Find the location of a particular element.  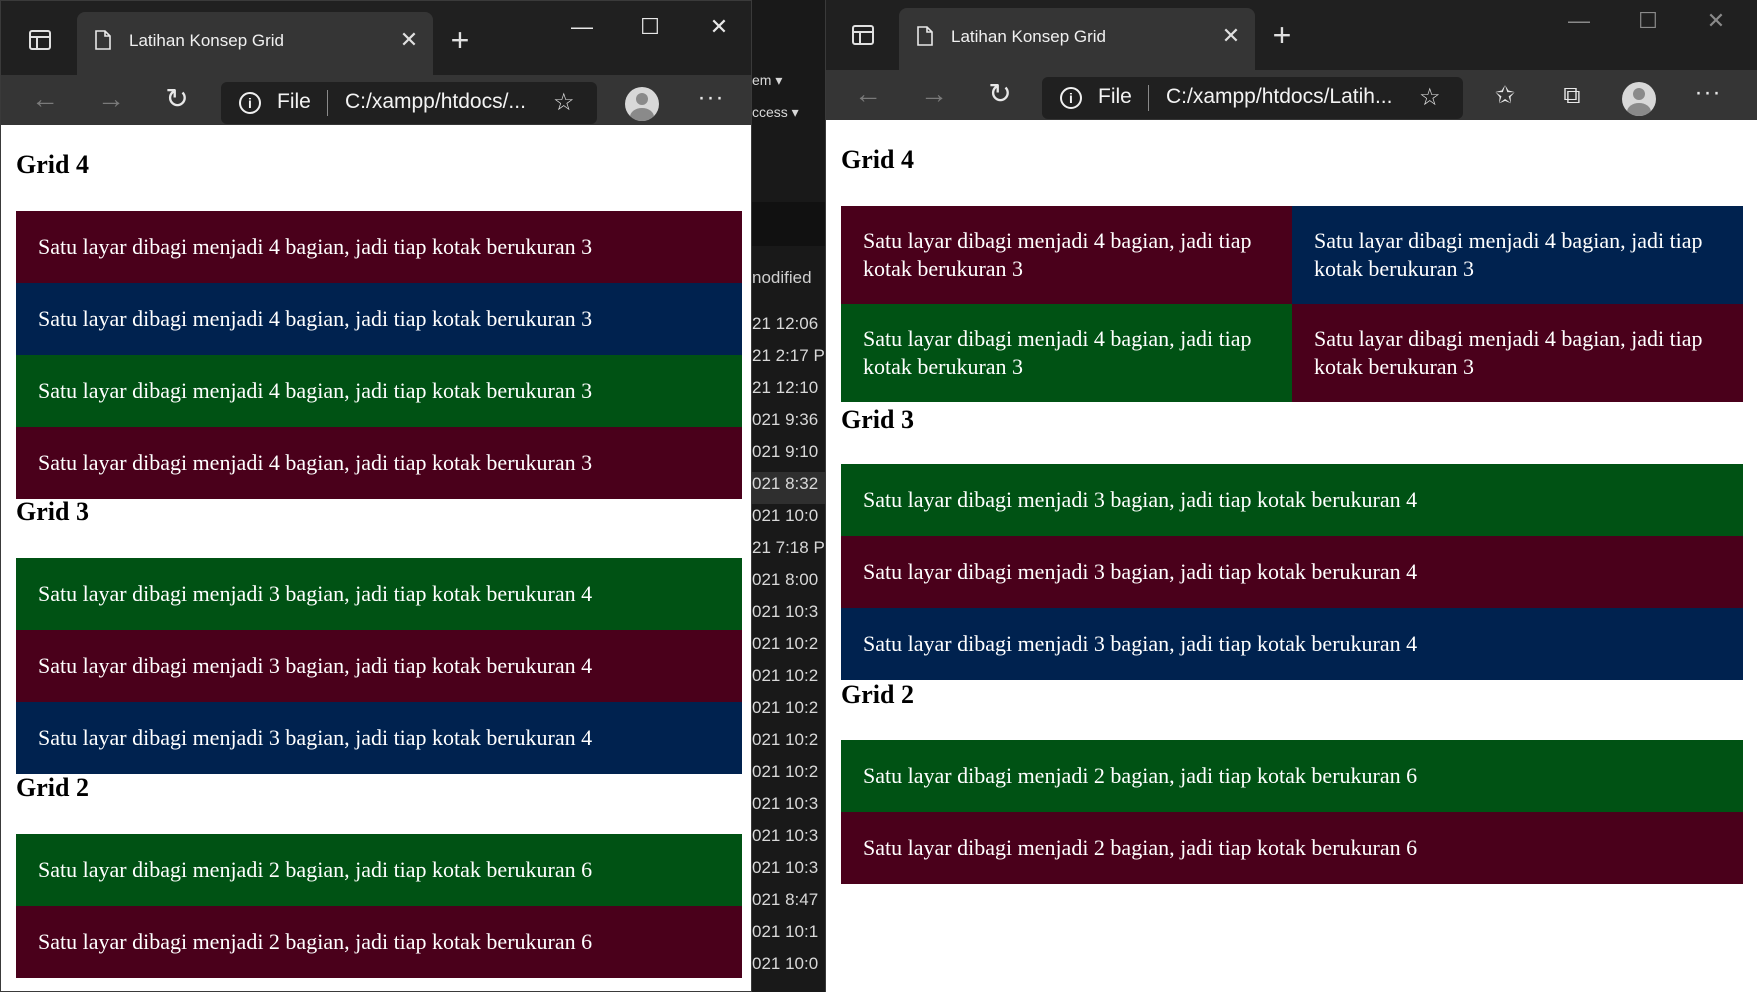

file-row-modified-date: 21 12:06 is located at coordinates (788, 328).